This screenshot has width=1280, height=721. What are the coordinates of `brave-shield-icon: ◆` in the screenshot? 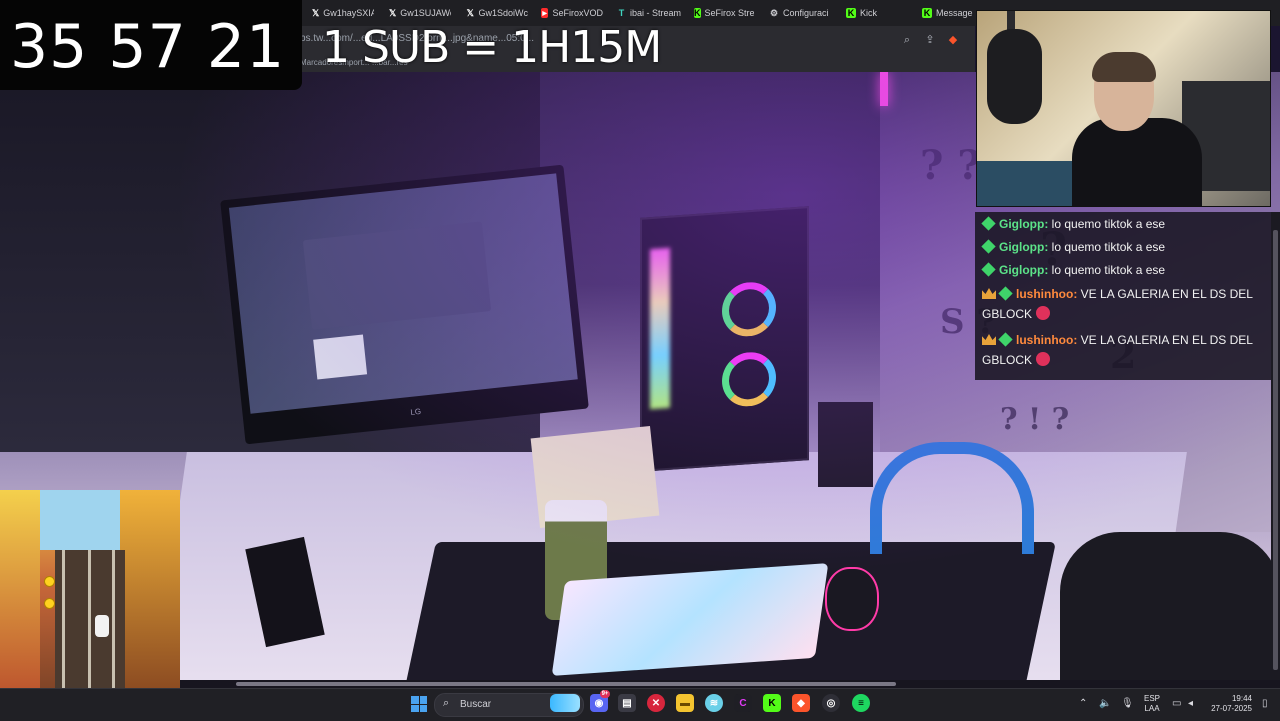 It's located at (953, 40).